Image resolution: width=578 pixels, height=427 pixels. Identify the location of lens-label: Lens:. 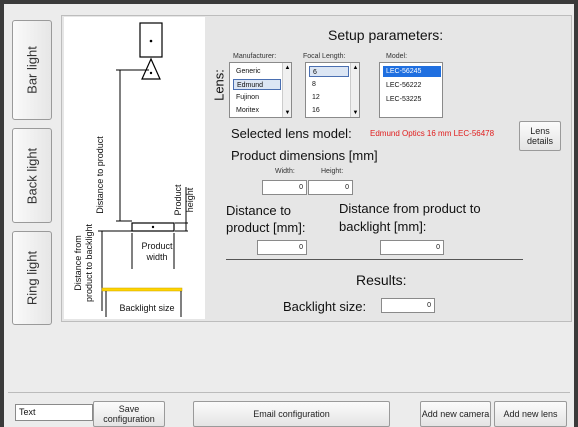
(219, 85).